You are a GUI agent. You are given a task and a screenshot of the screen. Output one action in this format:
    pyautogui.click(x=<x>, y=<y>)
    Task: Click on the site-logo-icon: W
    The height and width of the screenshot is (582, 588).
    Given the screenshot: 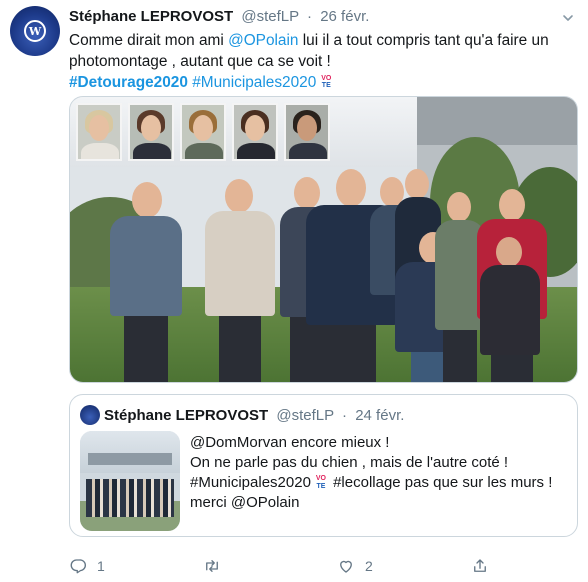 What is the action you would take?
    pyautogui.click(x=35, y=31)
    